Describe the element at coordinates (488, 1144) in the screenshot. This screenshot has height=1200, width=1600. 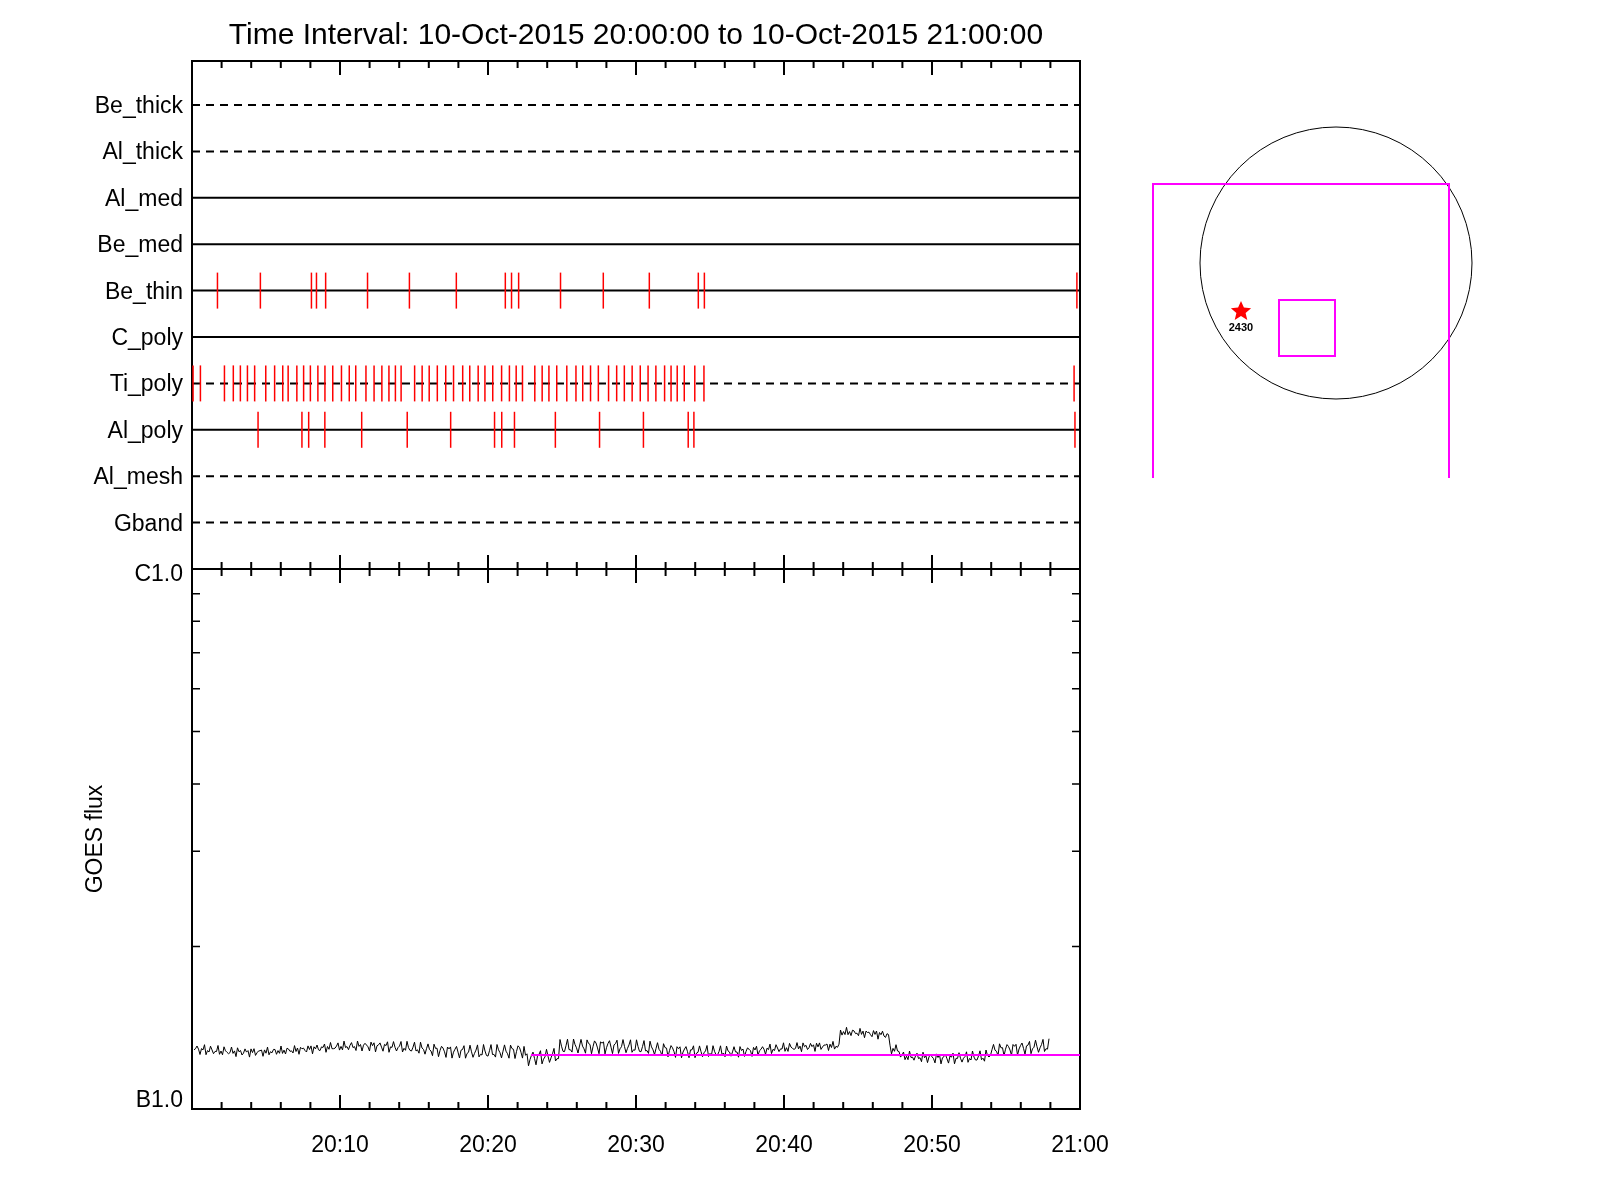
I see `x-tick-label: 20:20` at that location.